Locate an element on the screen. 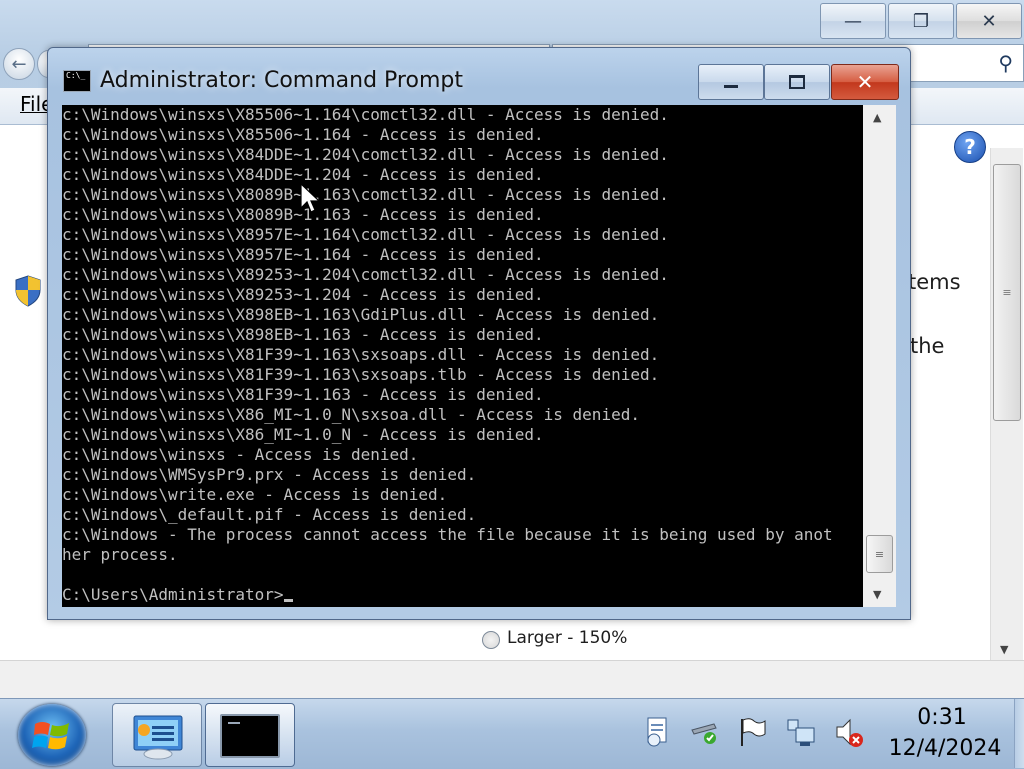  back-arrow-icon: ← is located at coordinates (19, 64).